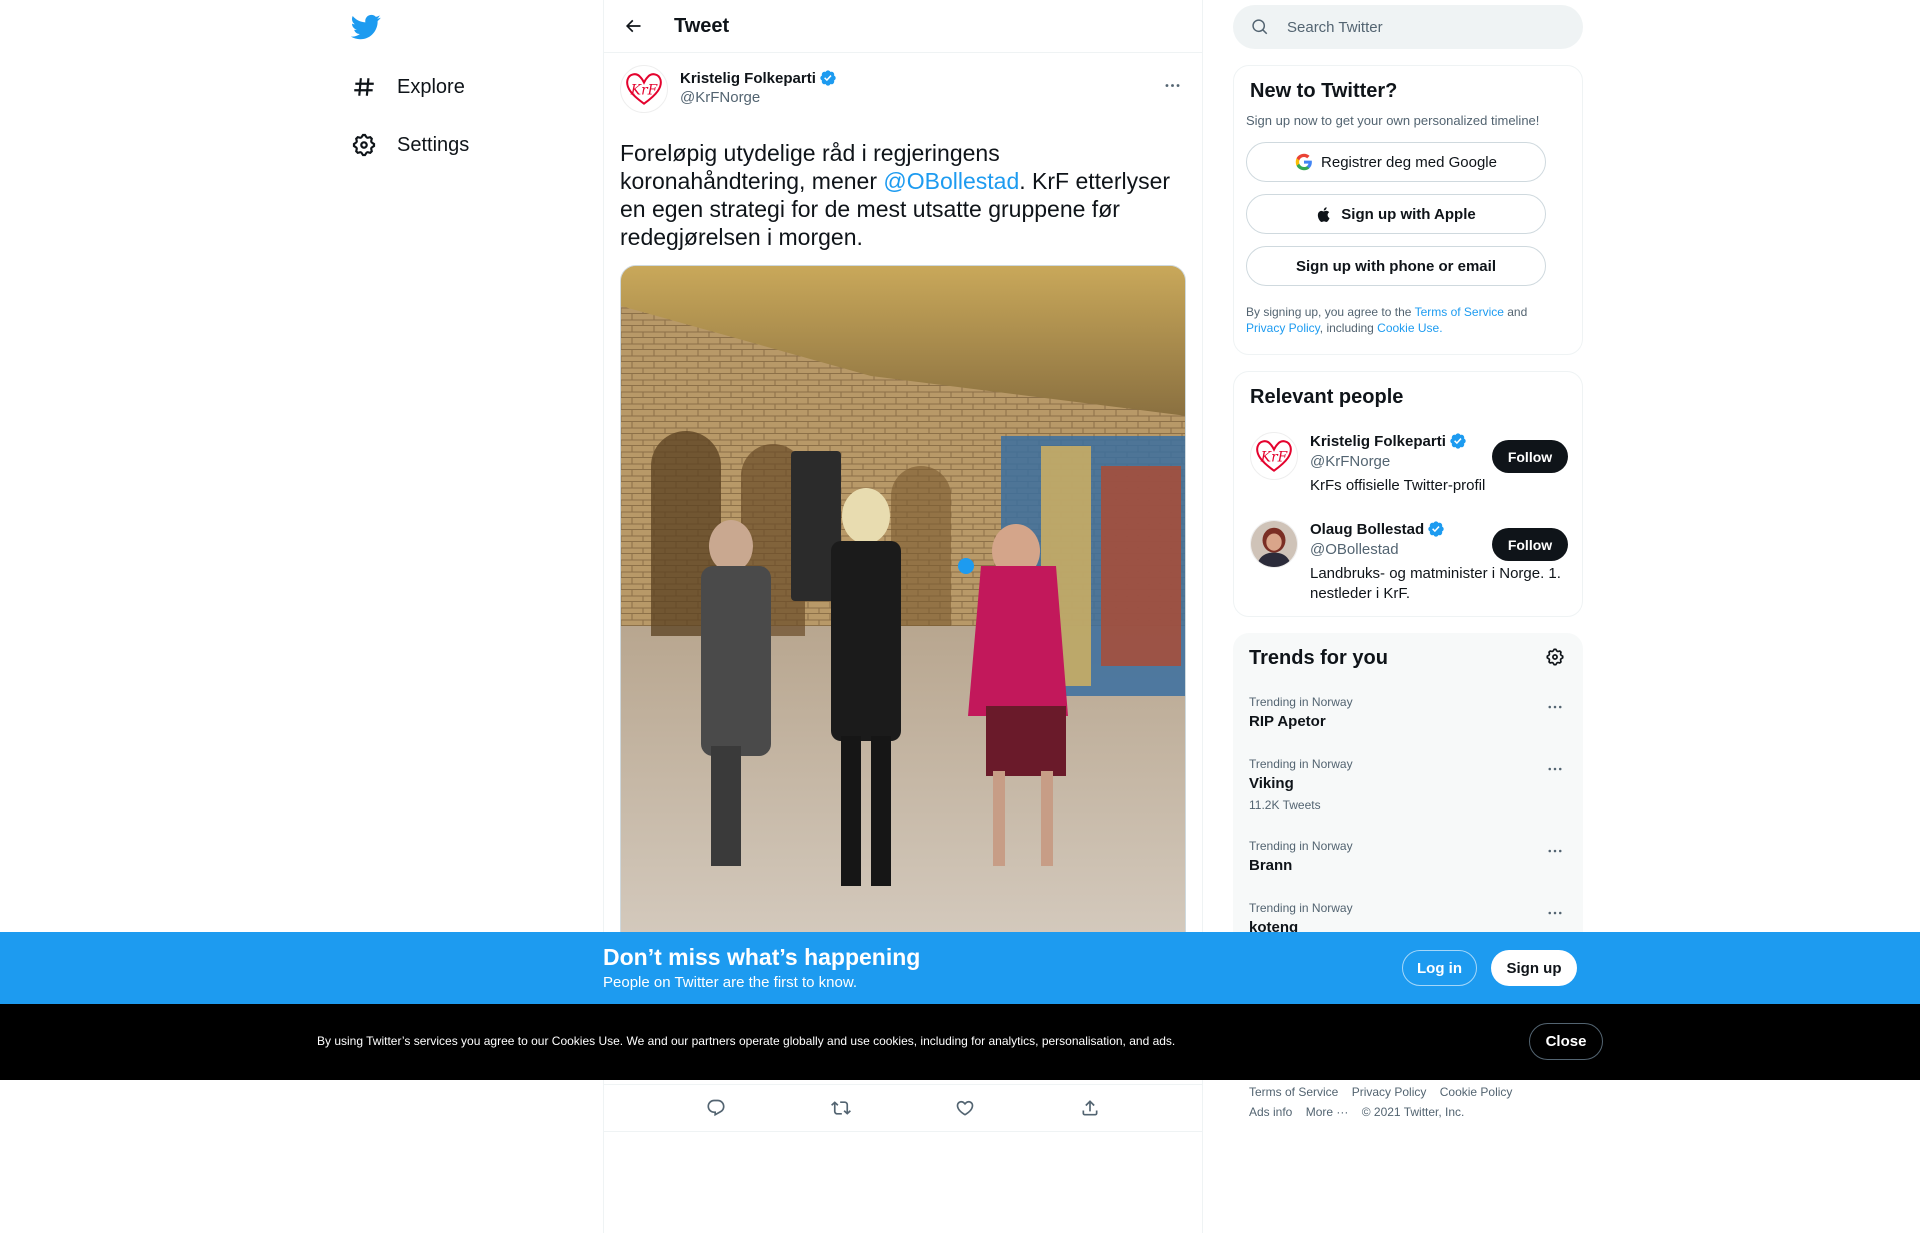 This screenshot has width=1920, height=1233. What do you see at coordinates (1400, 461) in the screenshot?
I see `person-handle: @KrFNorge` at bounding box center [1400, 461].